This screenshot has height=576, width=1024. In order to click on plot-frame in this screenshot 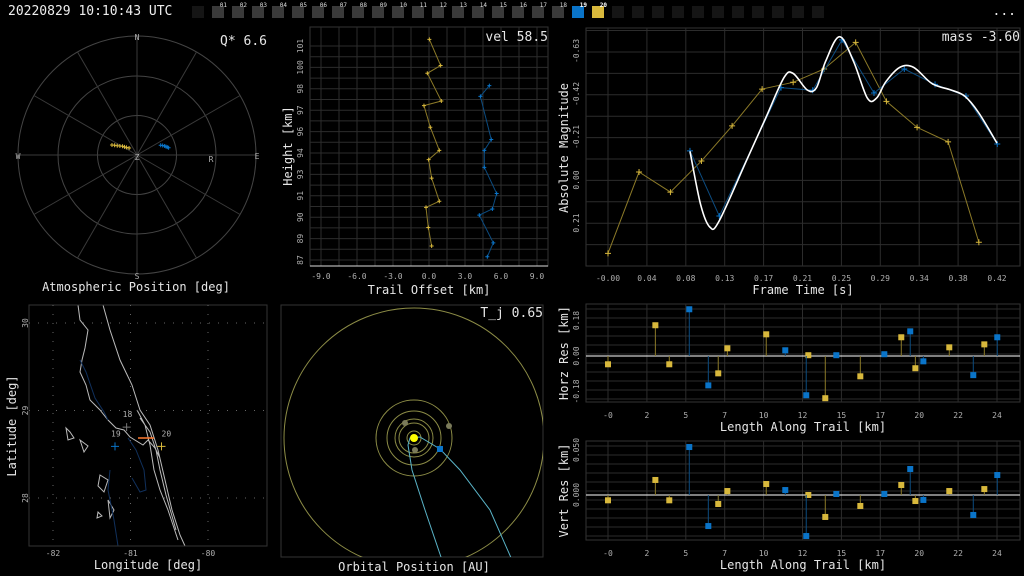, I will do `click(148, 425)`.